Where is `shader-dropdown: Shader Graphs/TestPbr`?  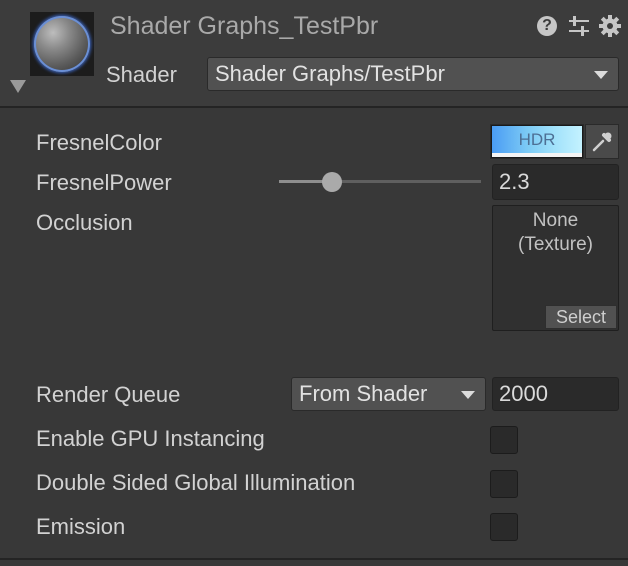 shader-dropdown: Shader Graphs/TestPbr is located at coordinates (413, 74).